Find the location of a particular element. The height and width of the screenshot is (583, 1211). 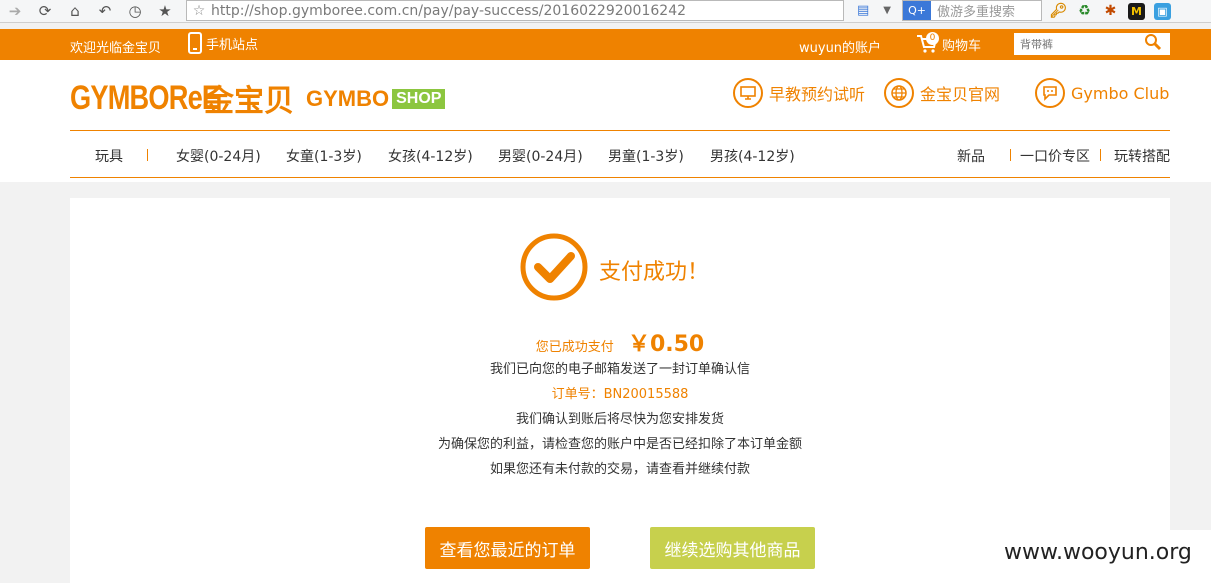

nav-item-toddler-girl: 女童(1-3岁) is located at coordinates (324, 156).